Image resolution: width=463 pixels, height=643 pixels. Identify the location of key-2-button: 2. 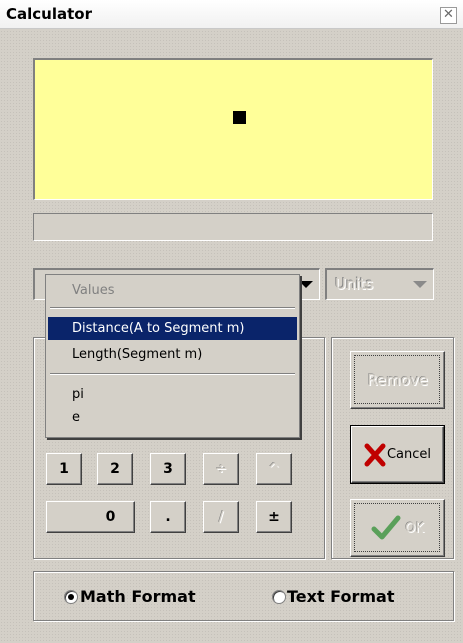
(115, 469).